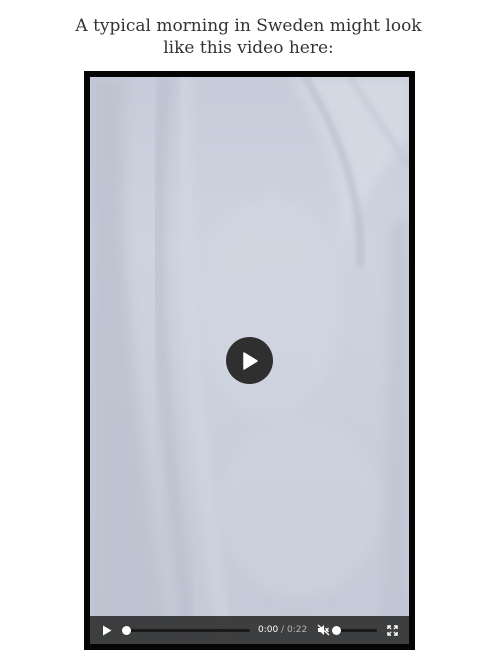 This screenshot has height=660, width=487. Describe the element at coordinates (126, 630) in the screenshot. I see `progress-handle` at that location.